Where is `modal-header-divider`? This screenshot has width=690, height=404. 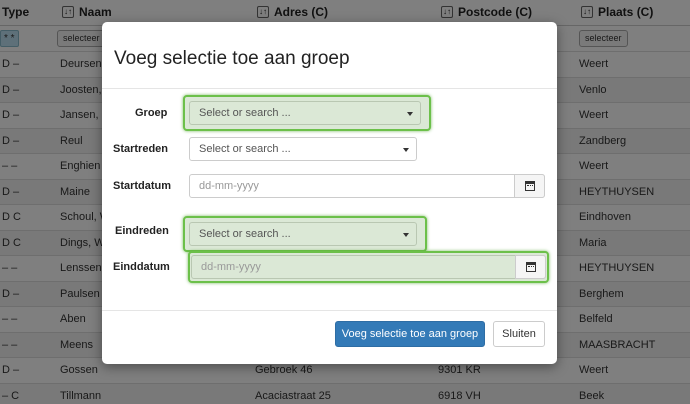
modal-header-divider is located at coordinates (329, 88).